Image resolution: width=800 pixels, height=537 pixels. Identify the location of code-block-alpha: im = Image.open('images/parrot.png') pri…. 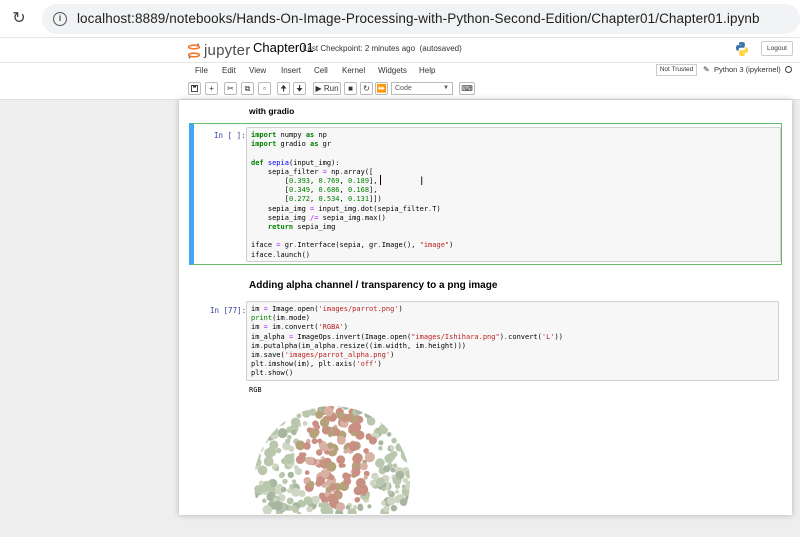
(512, 342).